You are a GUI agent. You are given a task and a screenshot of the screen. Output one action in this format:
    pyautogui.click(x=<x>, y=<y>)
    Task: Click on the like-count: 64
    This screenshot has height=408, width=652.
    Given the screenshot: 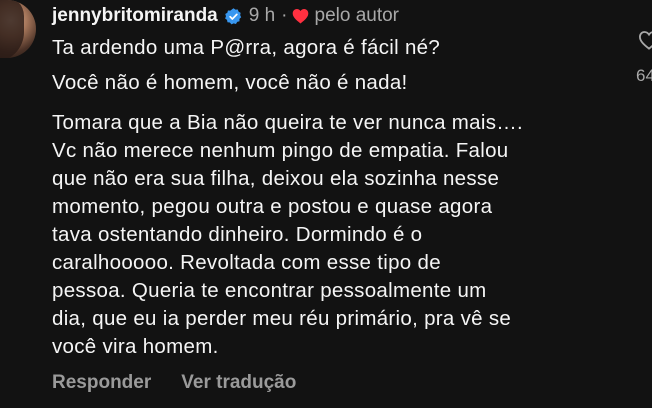 What is the action you would take?
    pyautogui.click(x=644, y=75)
    